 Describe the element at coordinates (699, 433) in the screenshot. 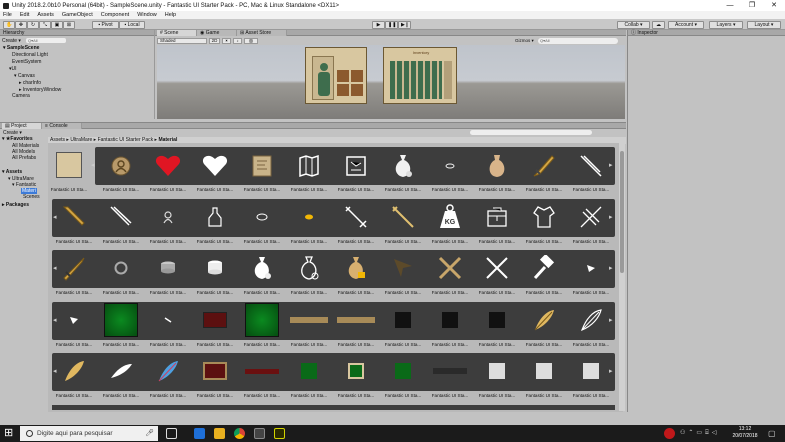

I see `system-tray: ⚇⌃▭⌸◁` at that location.